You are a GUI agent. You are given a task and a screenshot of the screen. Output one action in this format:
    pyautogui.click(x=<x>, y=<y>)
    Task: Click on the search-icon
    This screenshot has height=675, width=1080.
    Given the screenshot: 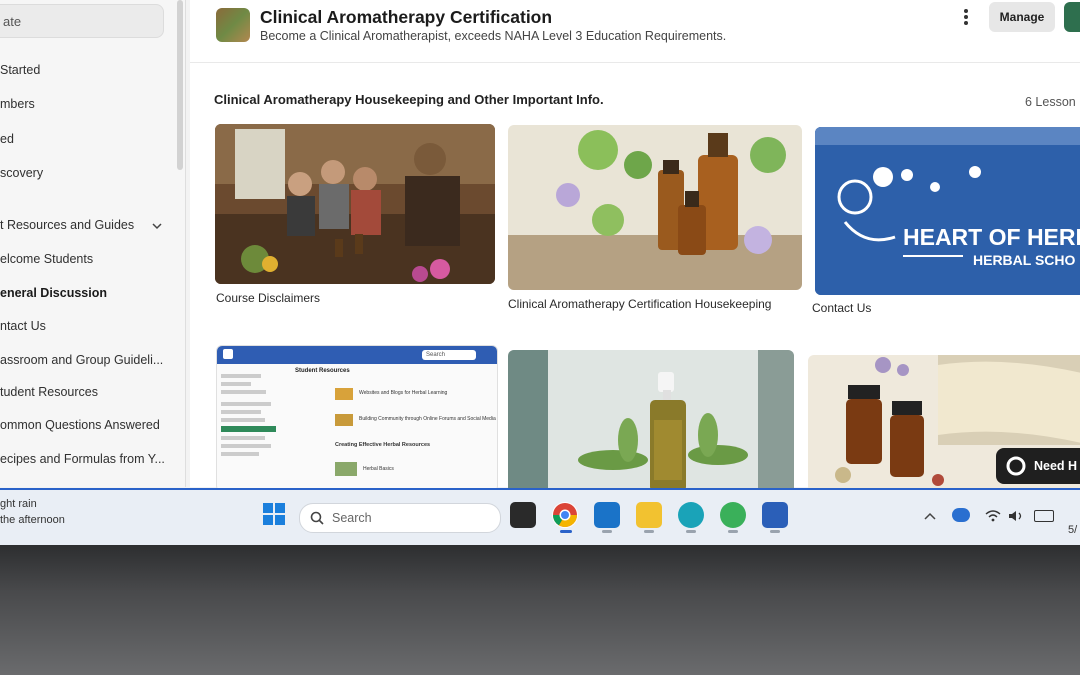 What is the action you would take?
    pyautogui.click(x=317, y=518)
    